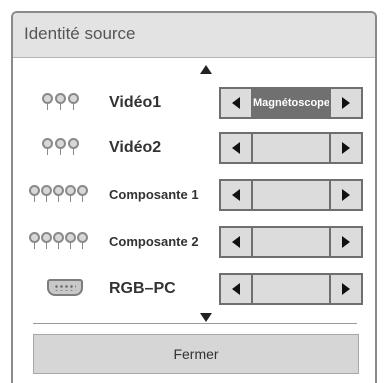 The width and height of the screenshot is (389, 383). What do you see at coordinates (194, 35) in the screenshot?
I see `title-bar: Identité source` at bounding box center [194, 35].